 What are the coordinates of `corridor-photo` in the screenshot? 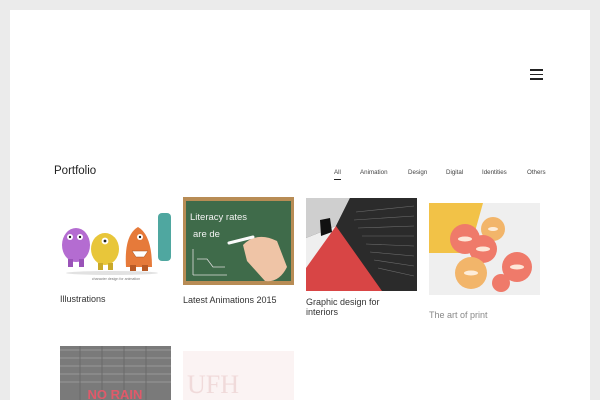 It's located at (361, 244).